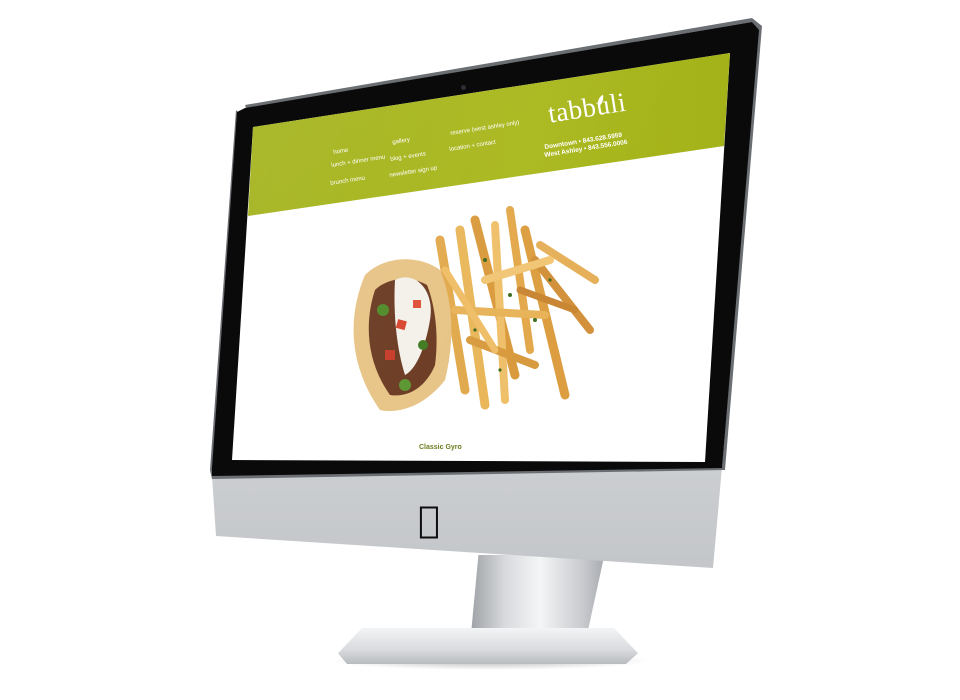 The width and height of the screenshot is (960, 700). I want to click on imac-stand-base, so click(488, 646).